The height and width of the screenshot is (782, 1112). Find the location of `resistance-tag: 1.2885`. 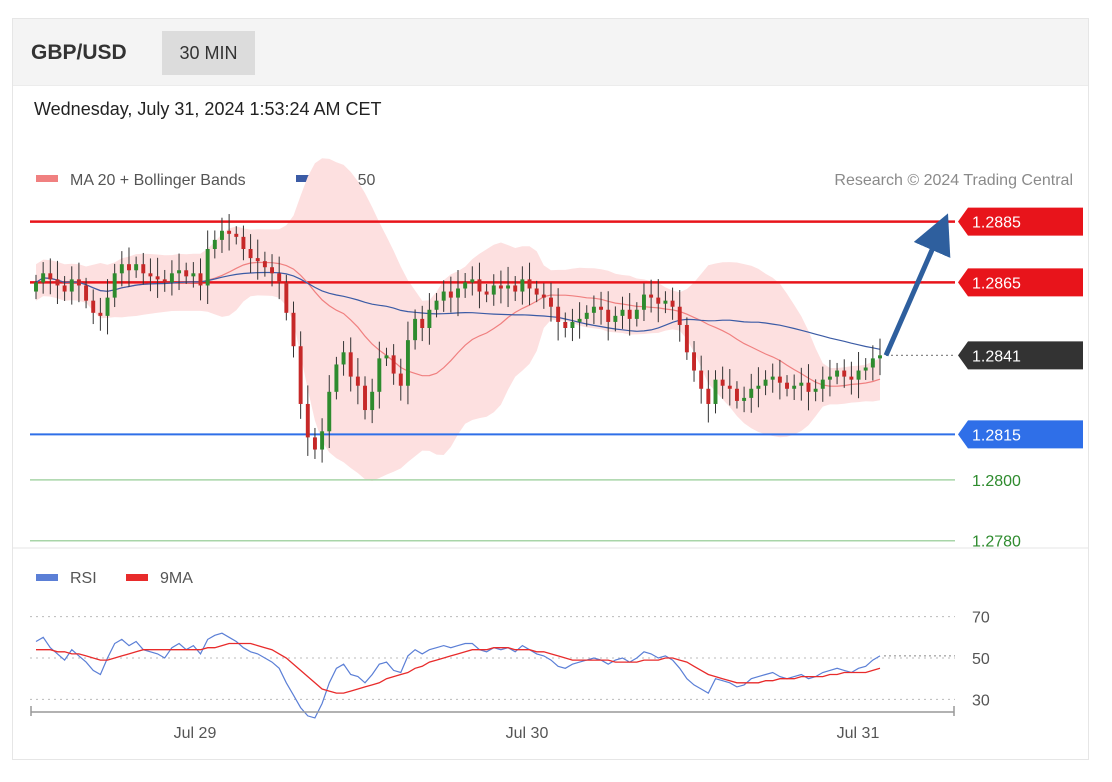

resistance-tag: 1.2885 is located at coordinates (1020, 221).